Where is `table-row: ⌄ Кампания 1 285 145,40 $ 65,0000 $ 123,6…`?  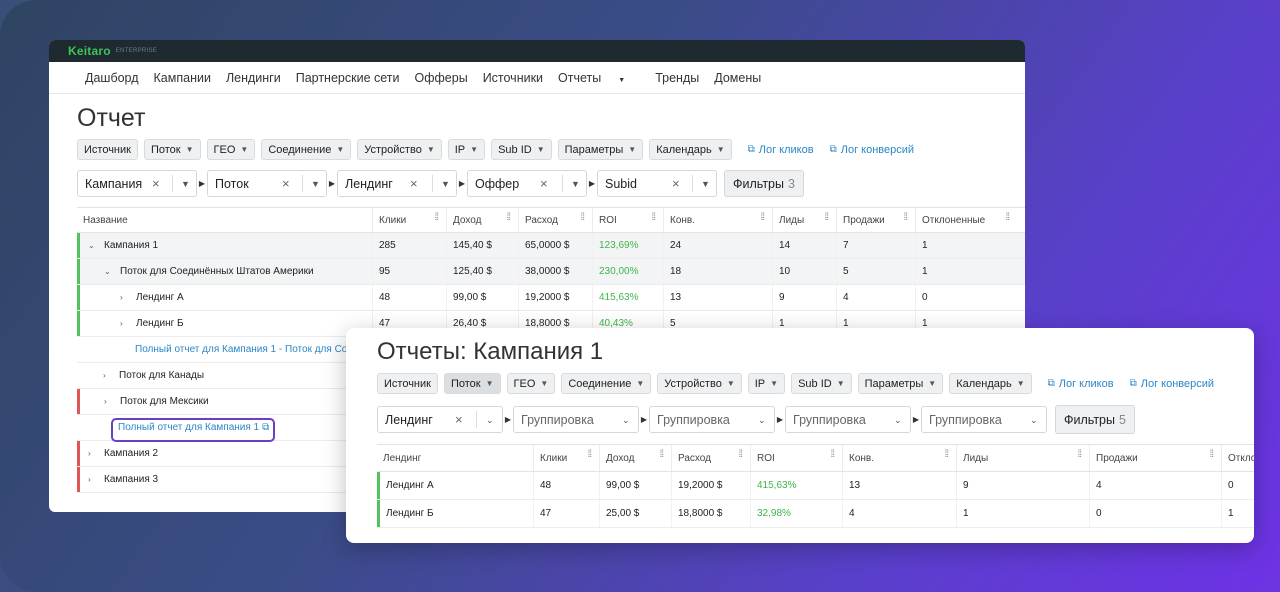 table-row: ⌄ Кампания 1 285 145,40 $ 65,0000 $ 123,6… is located at coordinates (551, 246).